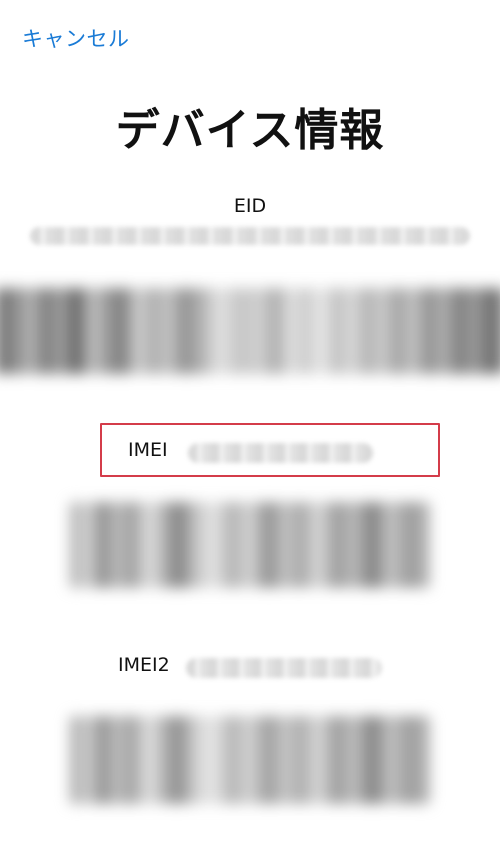 The width and height of the screenshot is (500, 852). Describe the element at coordinates (250, 236) in the screenshot. I see `eid-value-redacted` at that location.